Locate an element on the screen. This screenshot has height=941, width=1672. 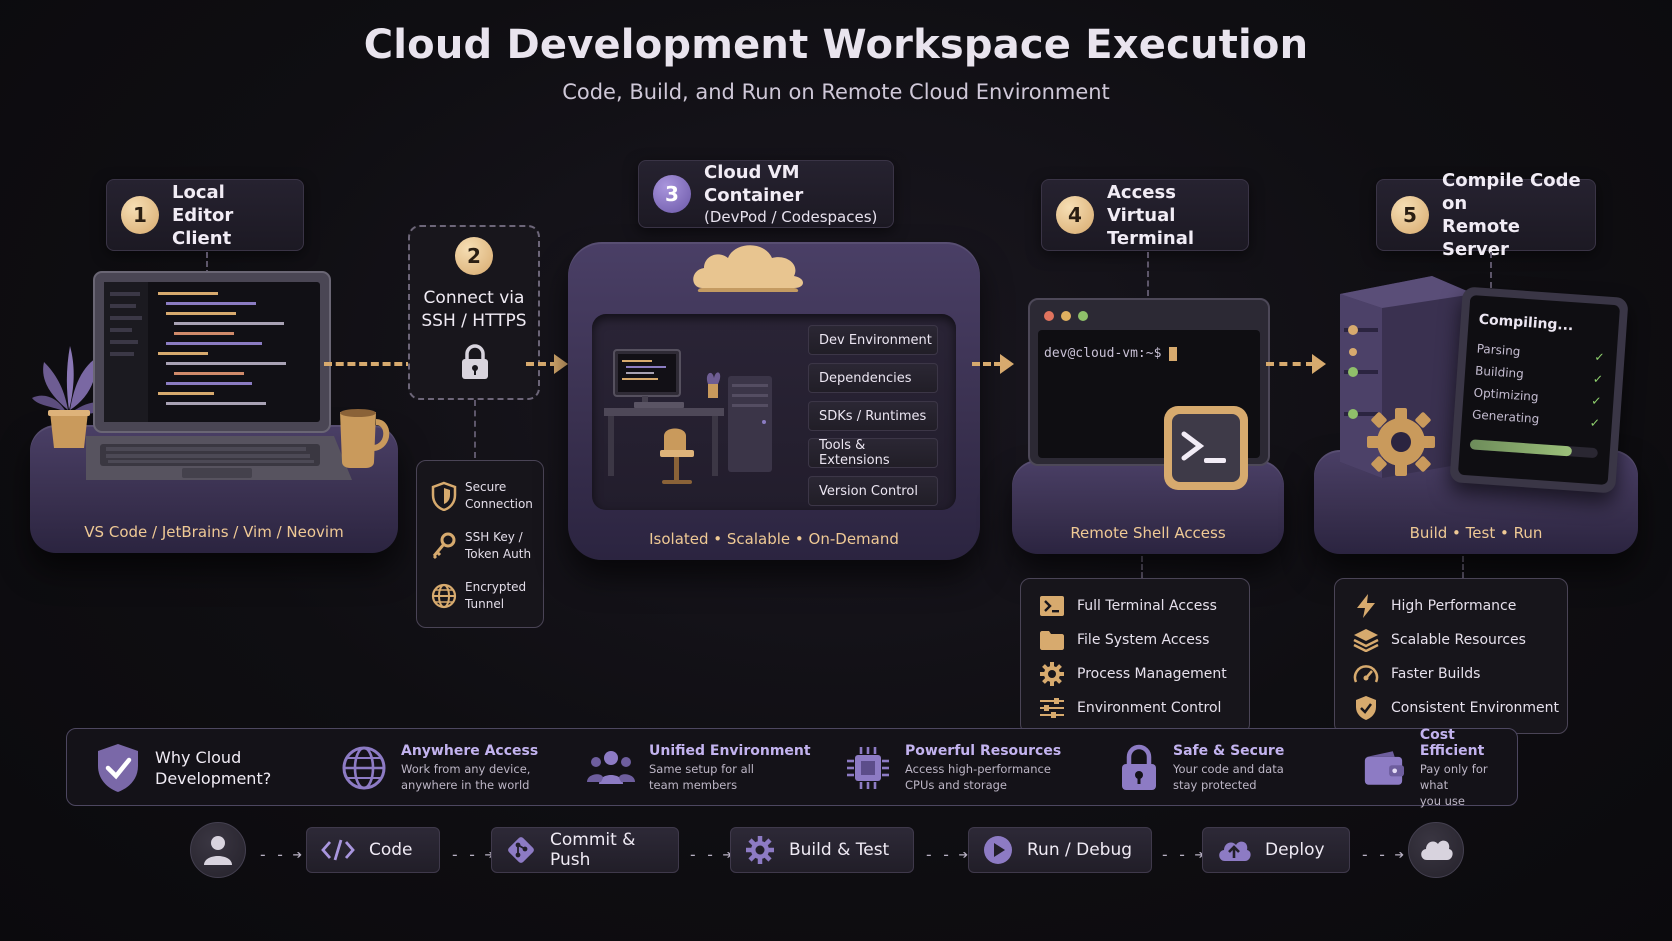
editor-platform-label: VS Code / JetBrains / Vim / Neovim is located at coordinates (214, 532).